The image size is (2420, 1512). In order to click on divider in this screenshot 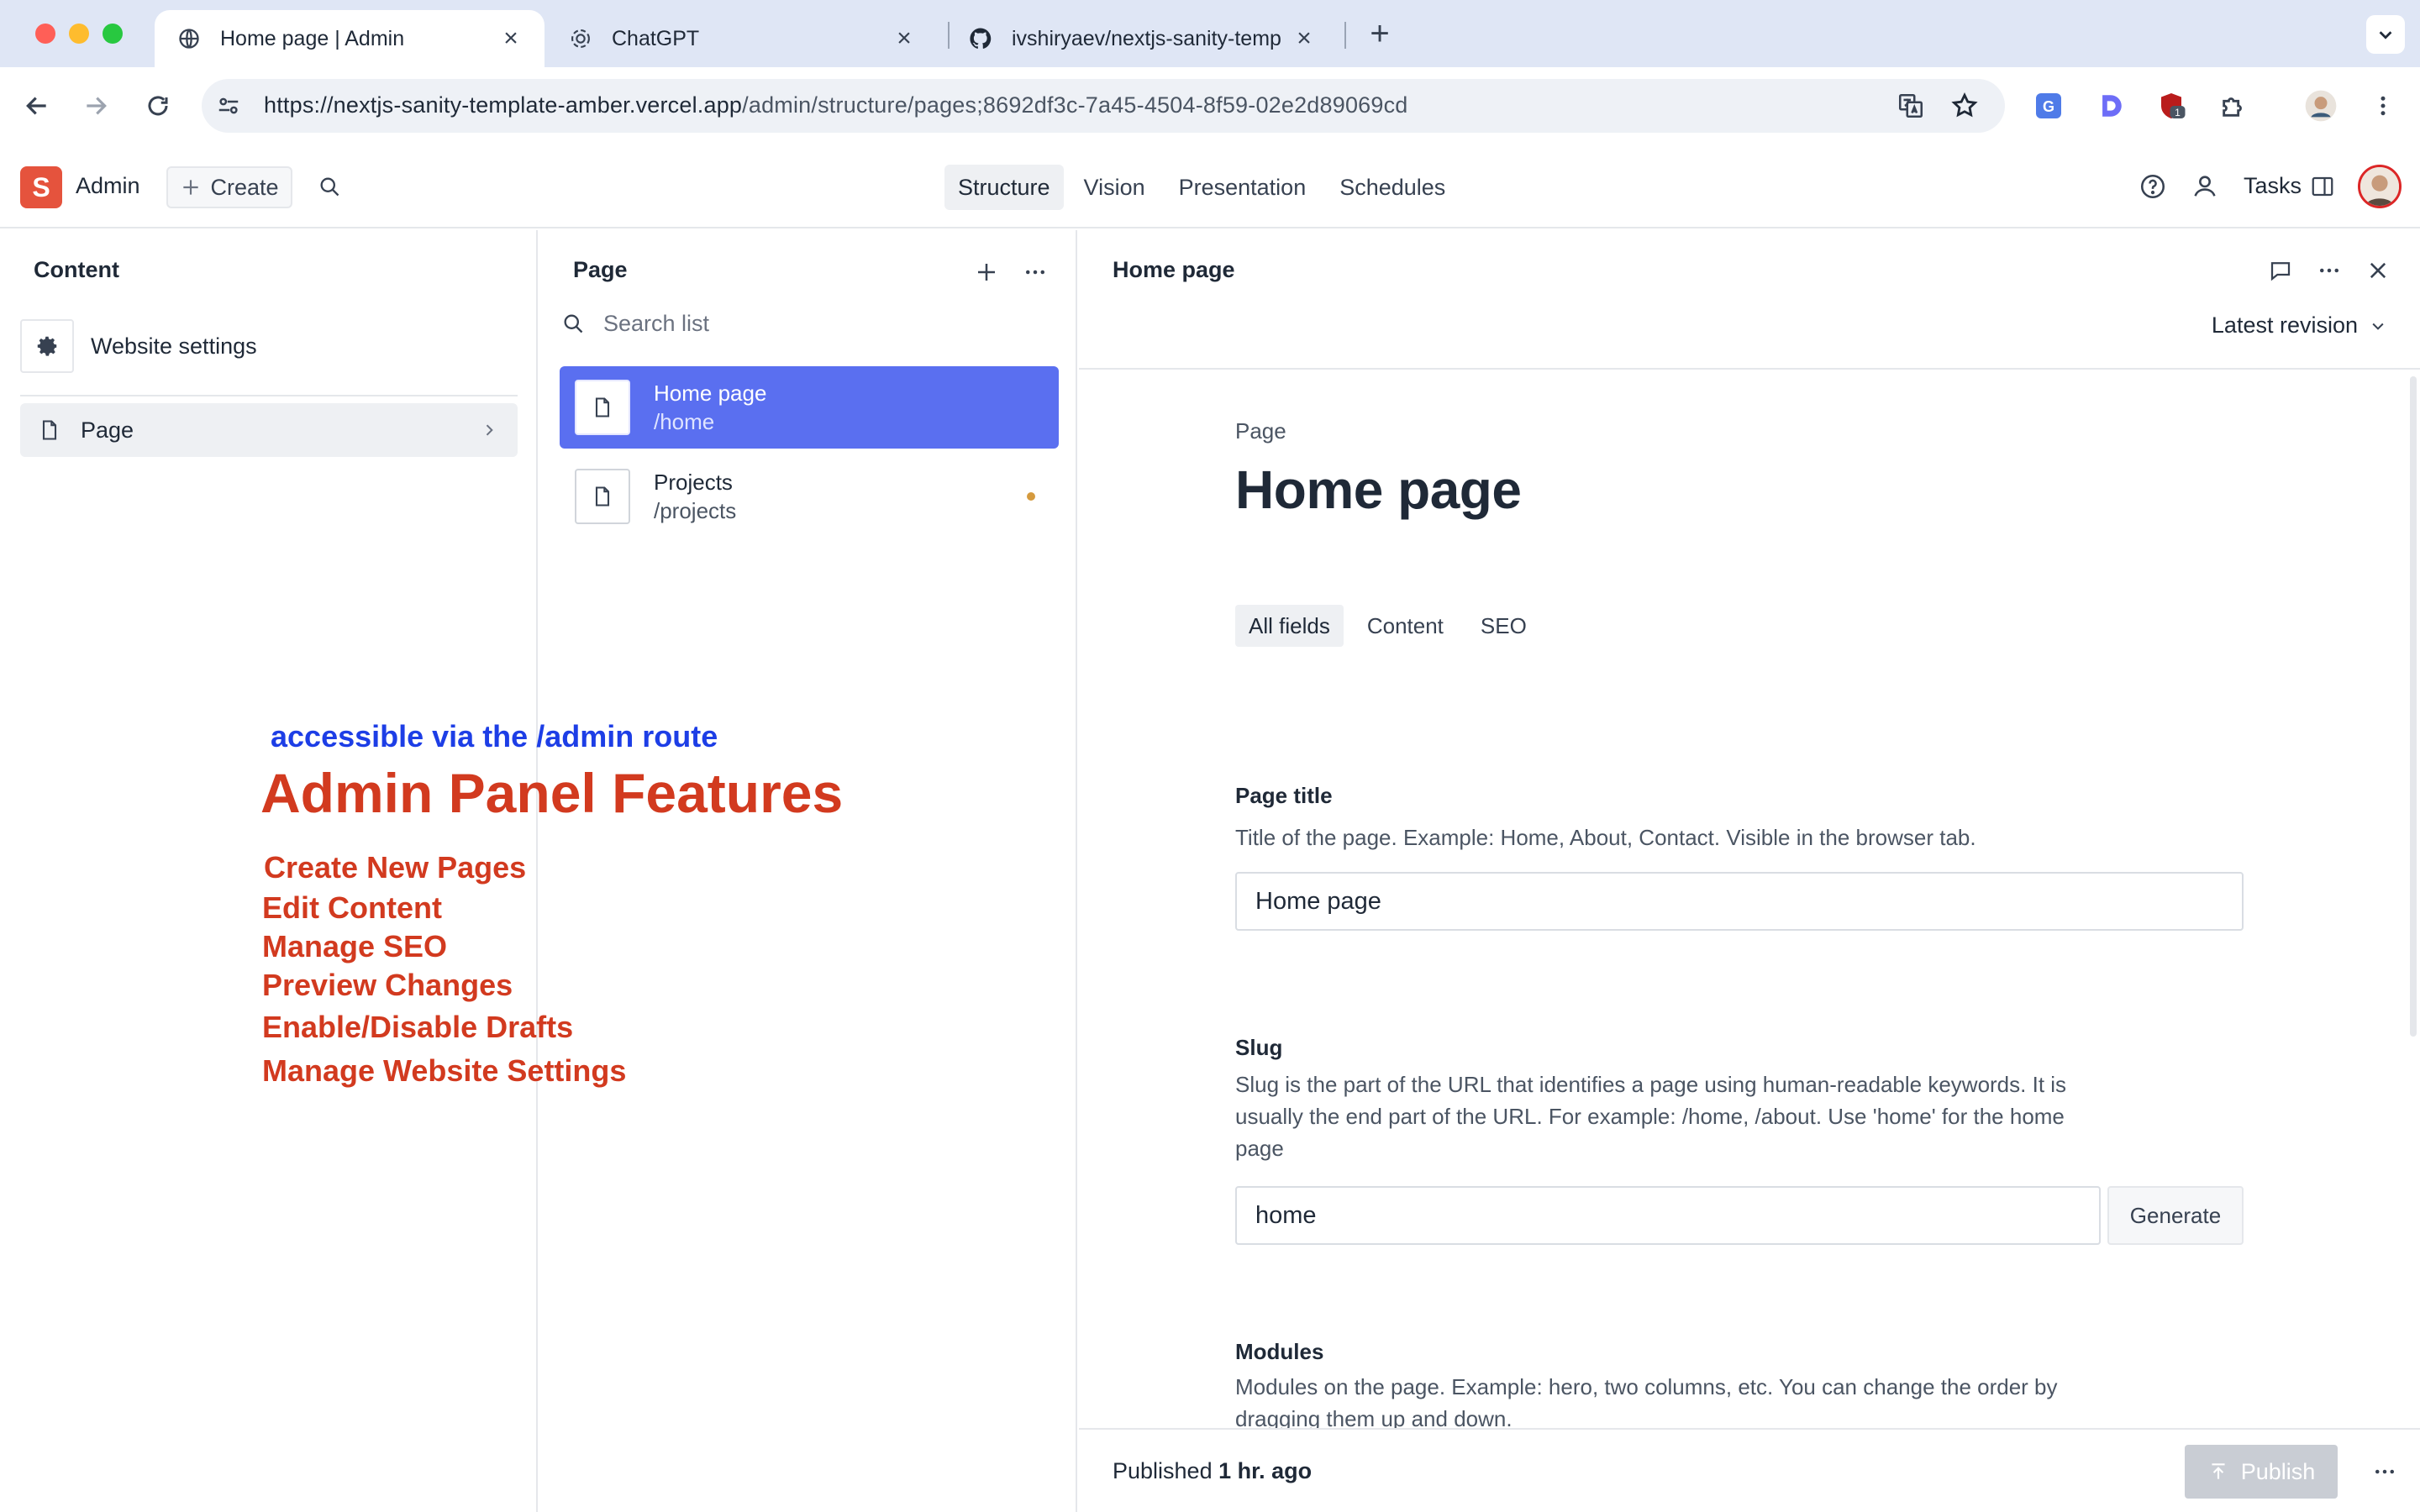, I will do `click(269, 395)`.